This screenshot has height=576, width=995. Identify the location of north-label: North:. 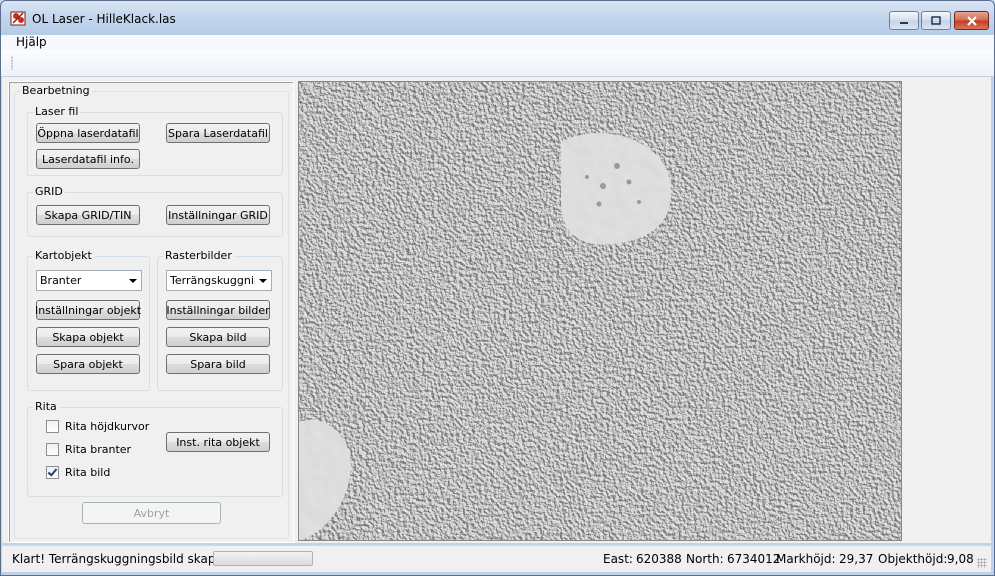
(705, 559).